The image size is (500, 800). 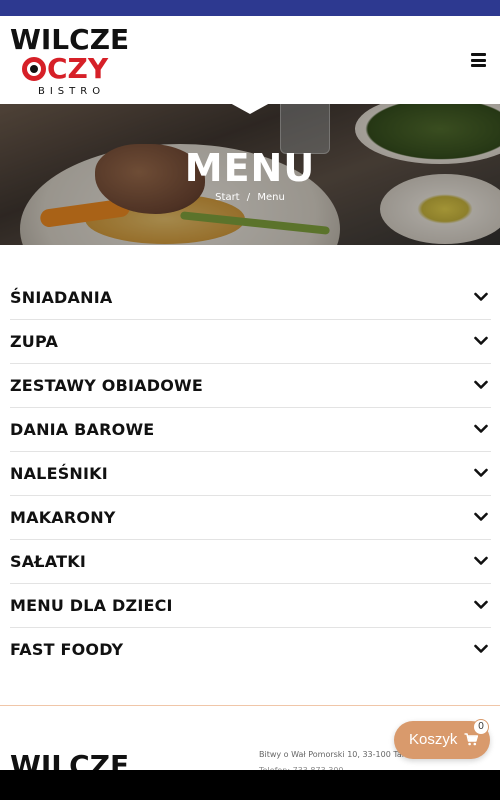 What do you see at coordinates (250, 108) in the screenshot?
I see `header-notch` at bounding box center [250, 108].